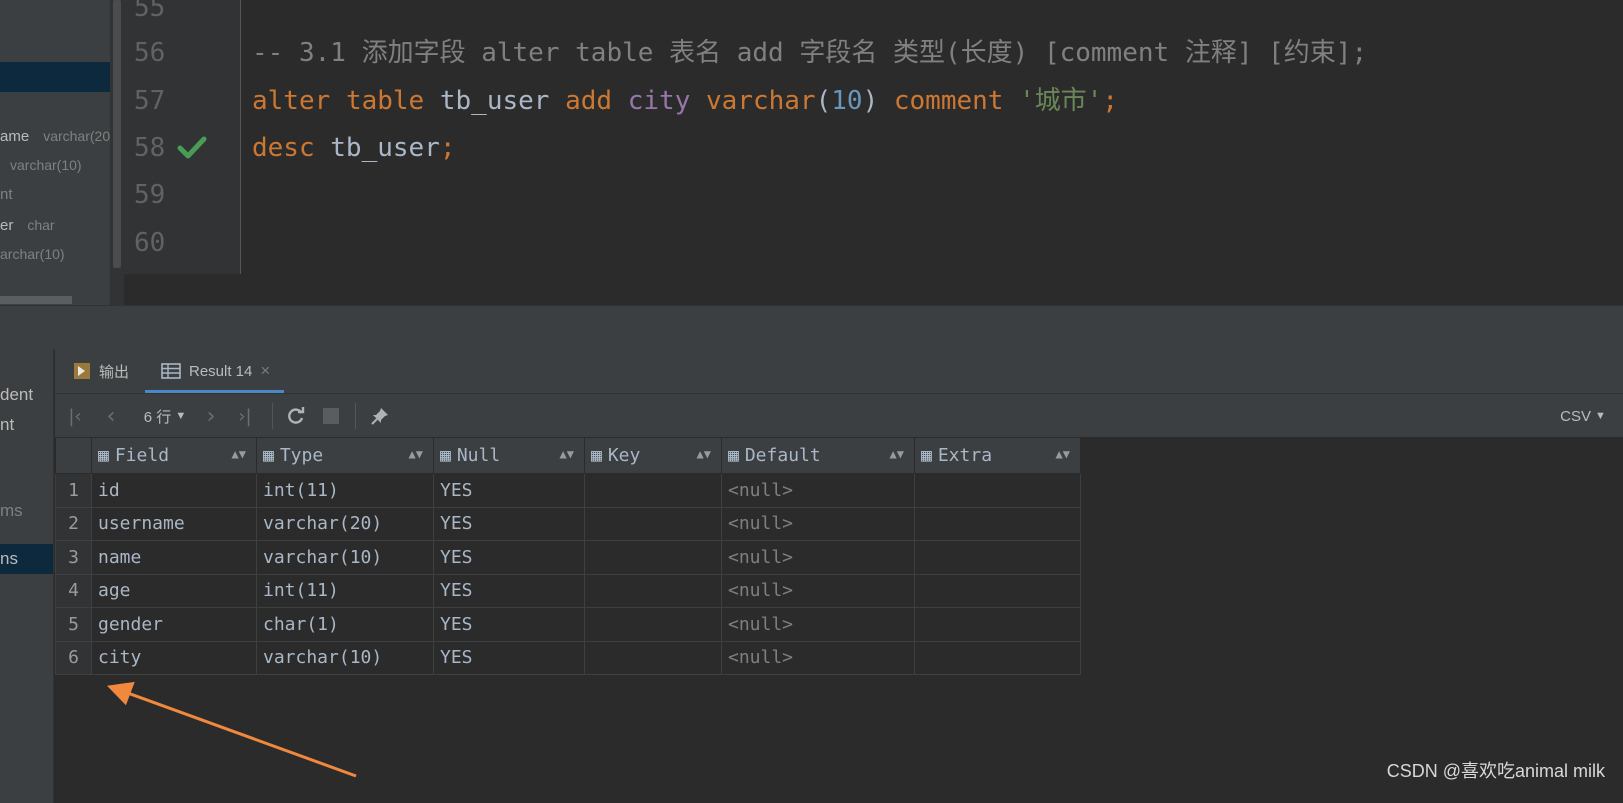 The height and width of the screenshot is (803, 1623). What do you see at coordinates (926, 455) in the screenshot?
I see `column-table-icon: ▦` at bounding box center [926, 455].